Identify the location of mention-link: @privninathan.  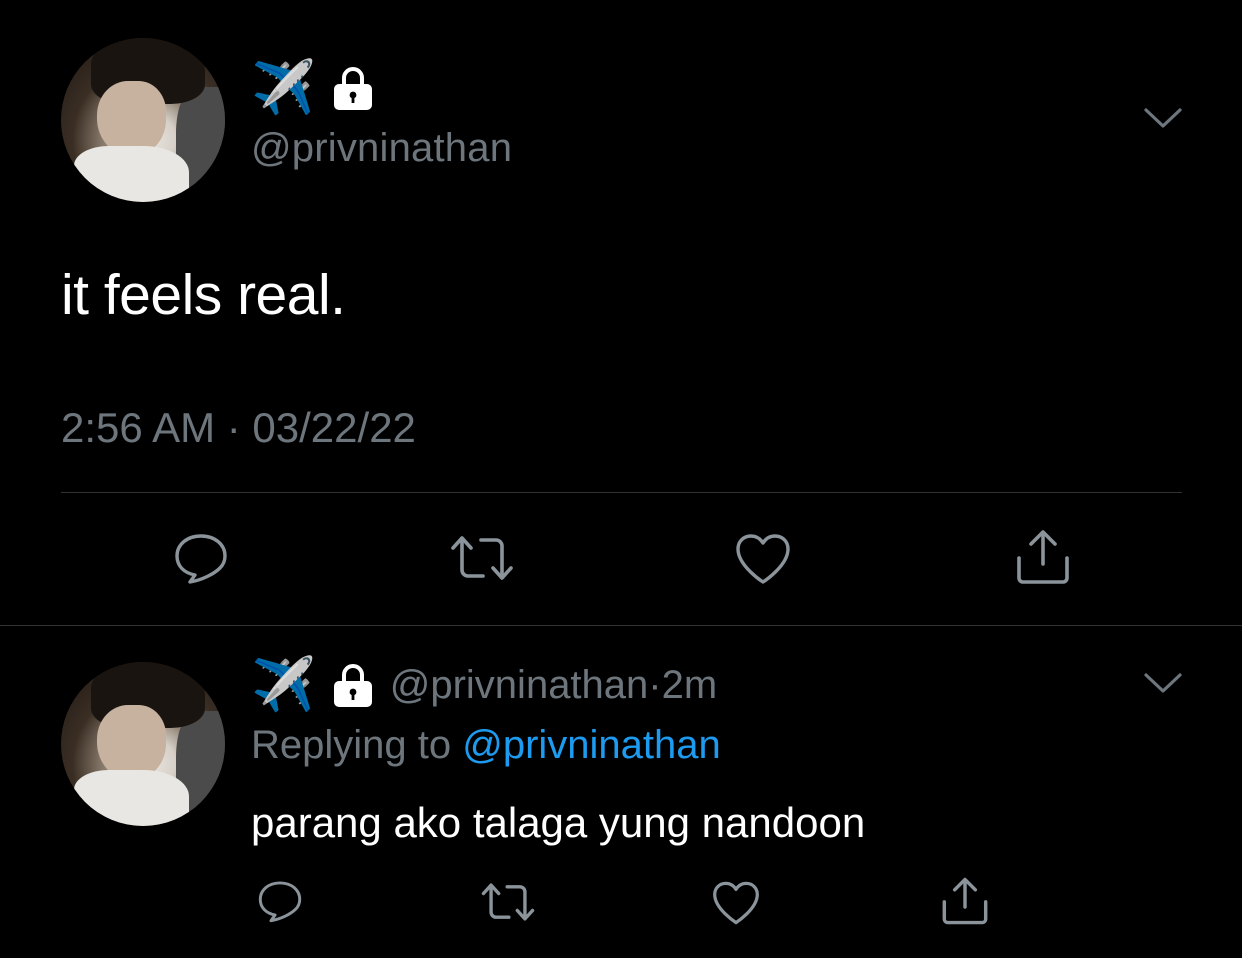
(591, 745).